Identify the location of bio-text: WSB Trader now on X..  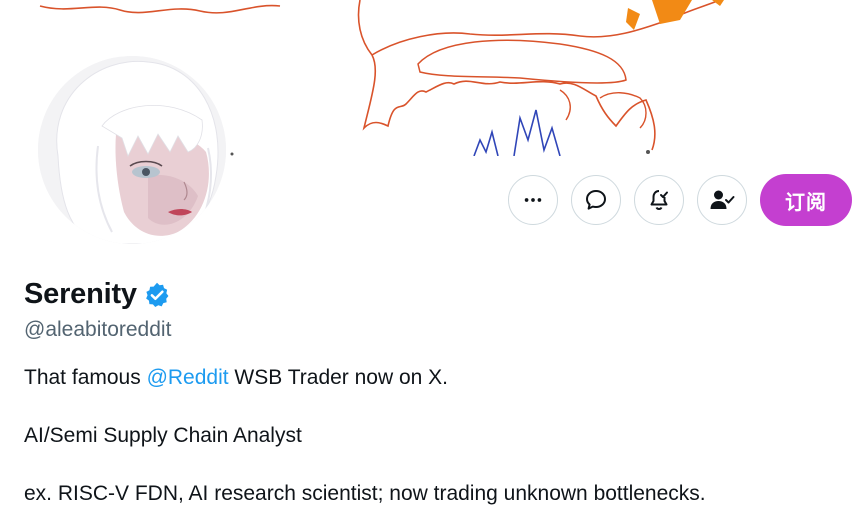
(338, 377).